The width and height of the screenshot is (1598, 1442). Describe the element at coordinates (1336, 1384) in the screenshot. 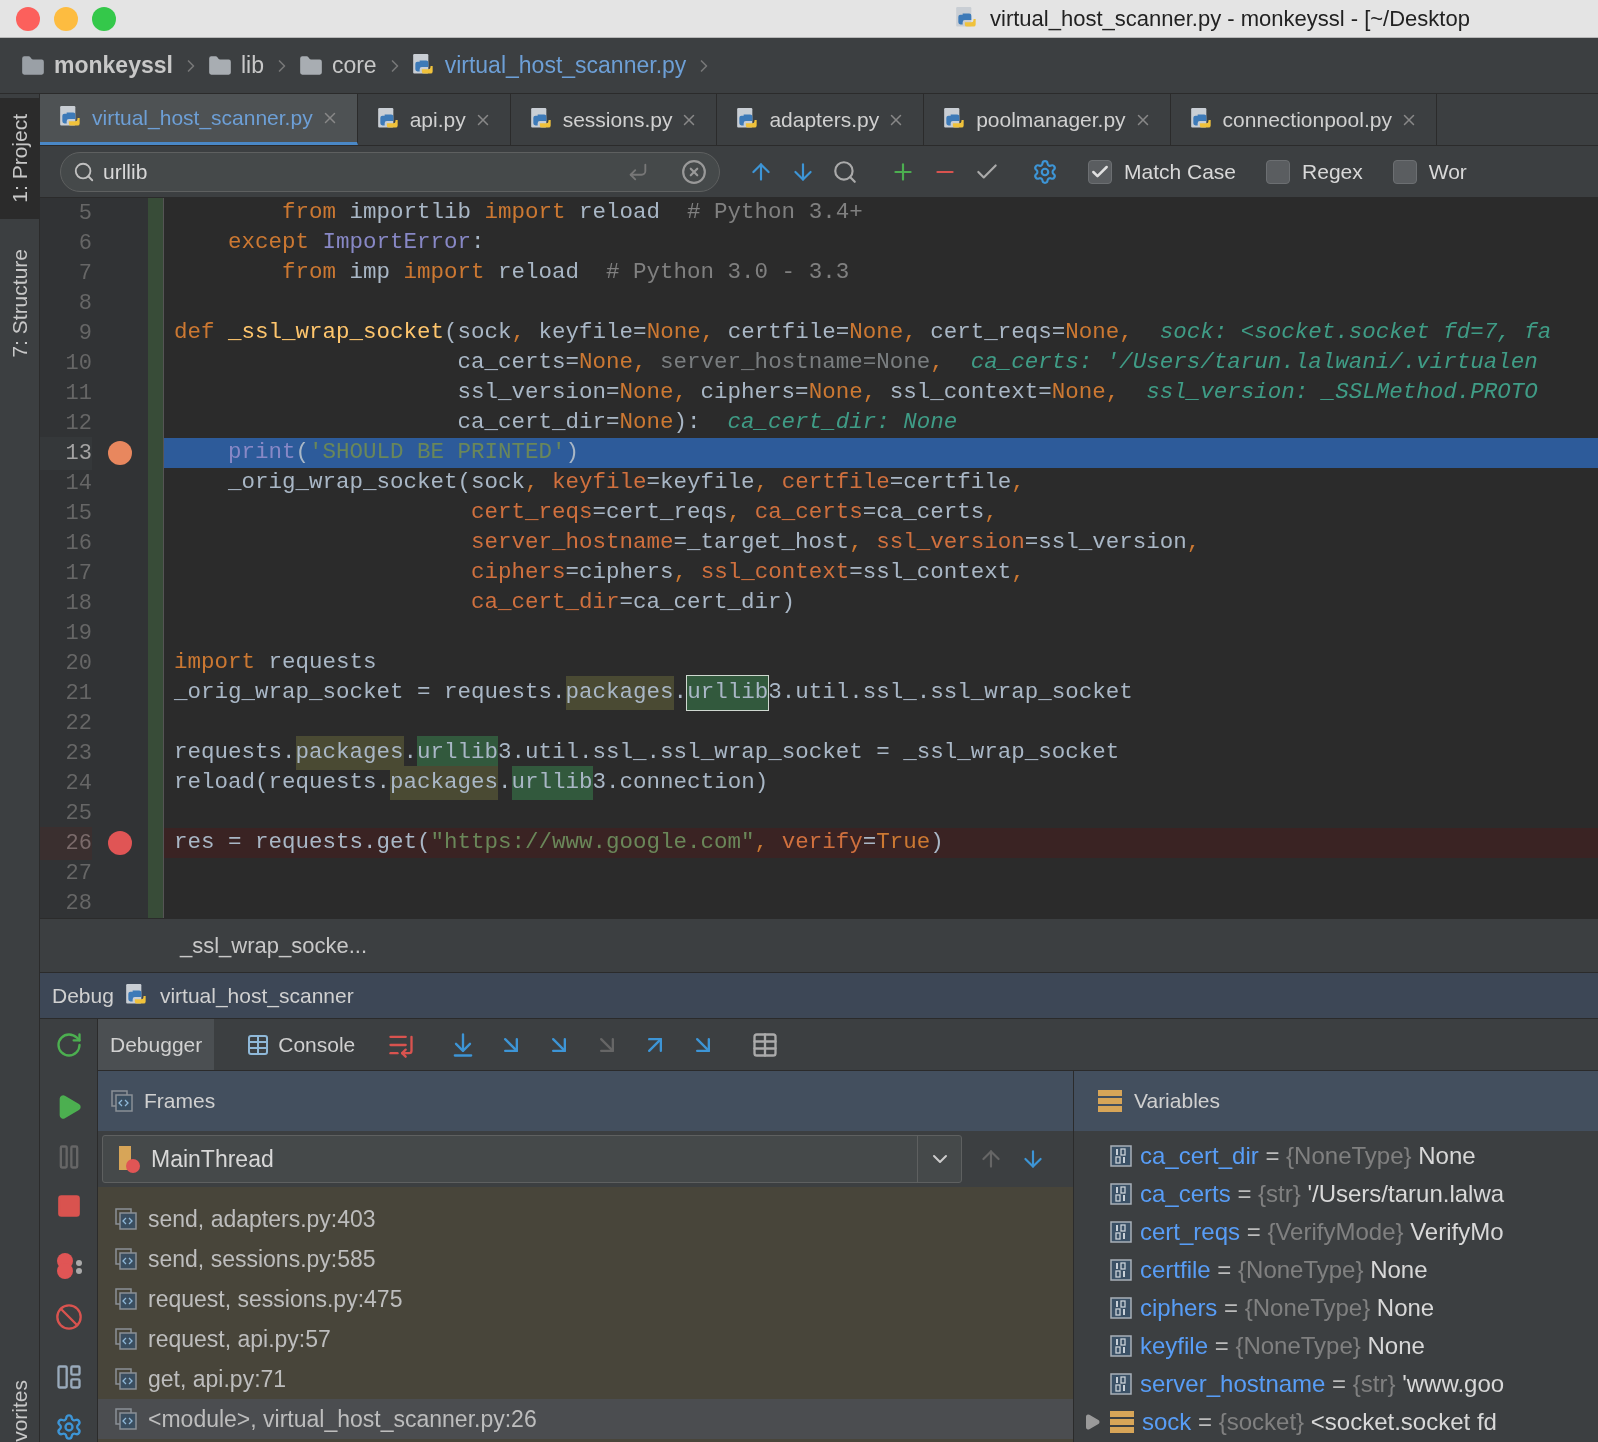

I see `variable-row: server_hostname = {str} 'www.goo` at that location.